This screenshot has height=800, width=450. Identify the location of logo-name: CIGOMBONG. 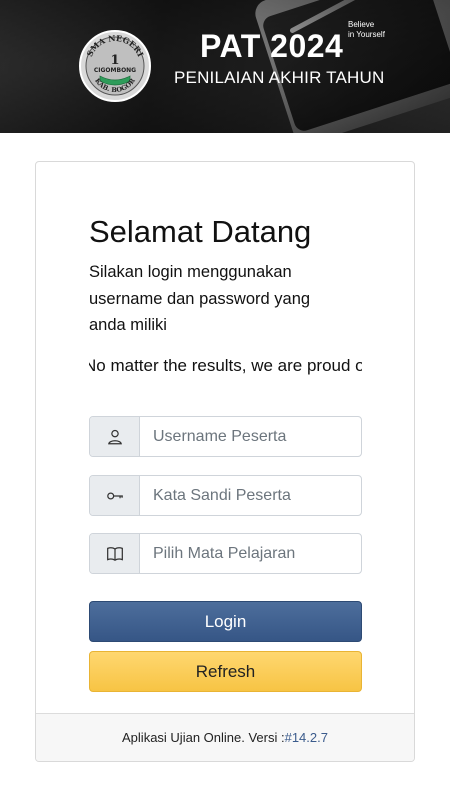
(115, 70).